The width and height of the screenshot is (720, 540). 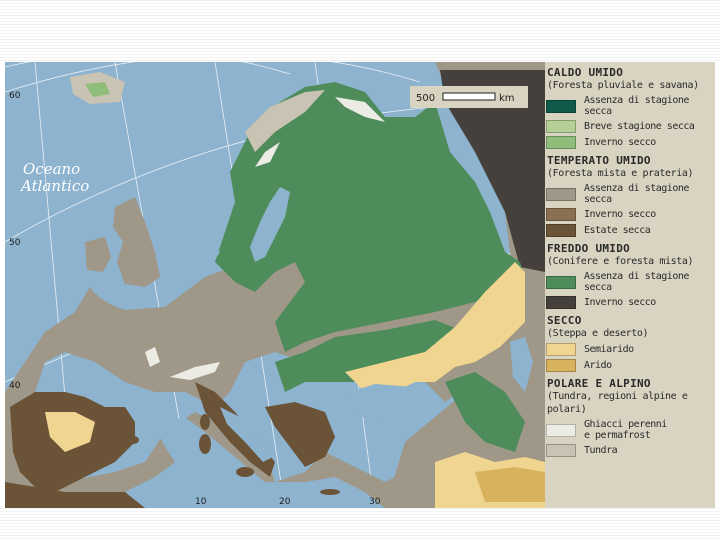 What do you see at coordinates (630, 365) in the screenshot?
I see `legend-item: Arido` at bounding box center [630, 365].